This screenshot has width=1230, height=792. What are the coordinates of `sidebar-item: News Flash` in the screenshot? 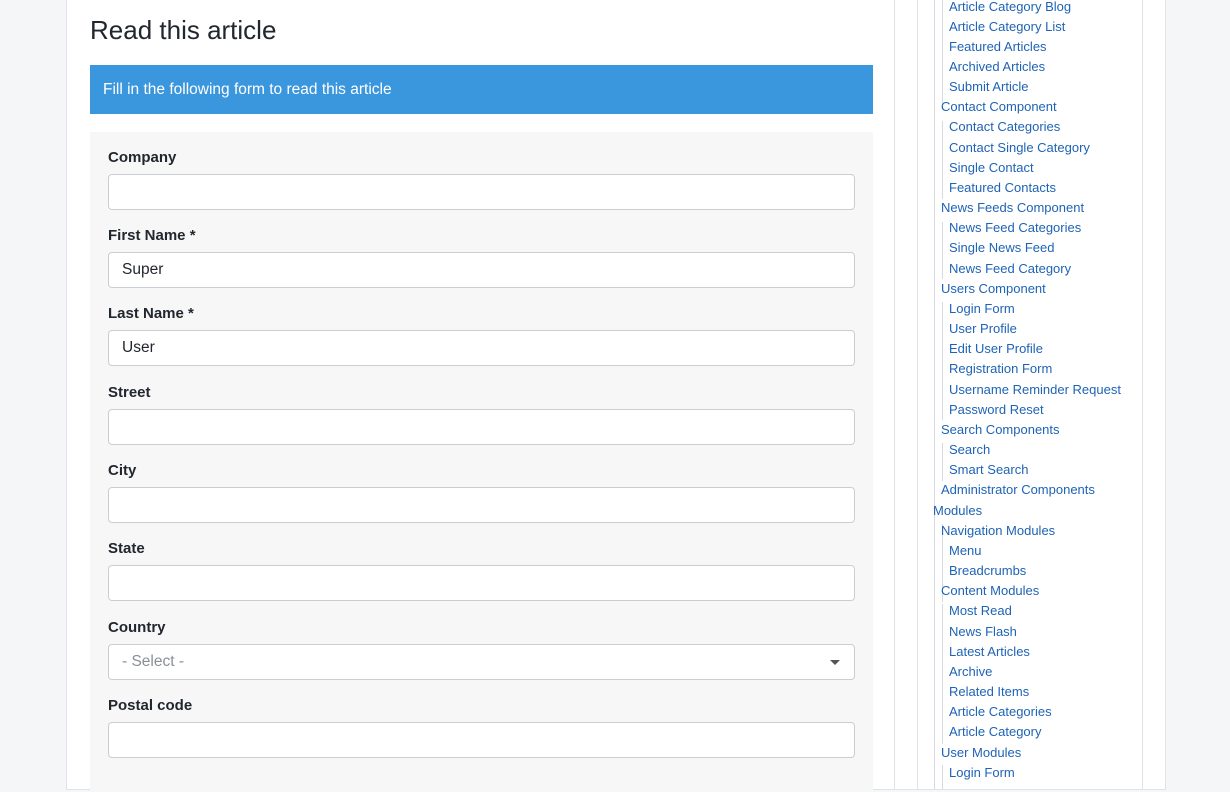 It's located at (983, 632).